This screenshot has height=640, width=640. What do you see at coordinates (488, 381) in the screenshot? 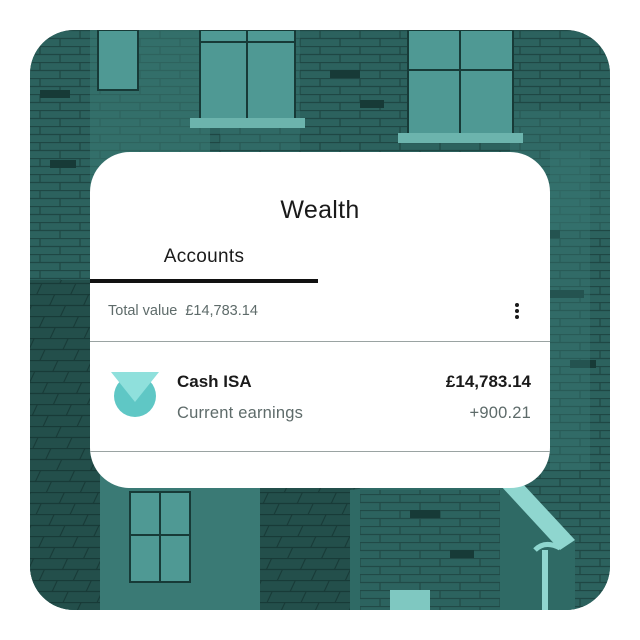
I see `account-amount: £14,783.14` at bounding box center [488, 381].